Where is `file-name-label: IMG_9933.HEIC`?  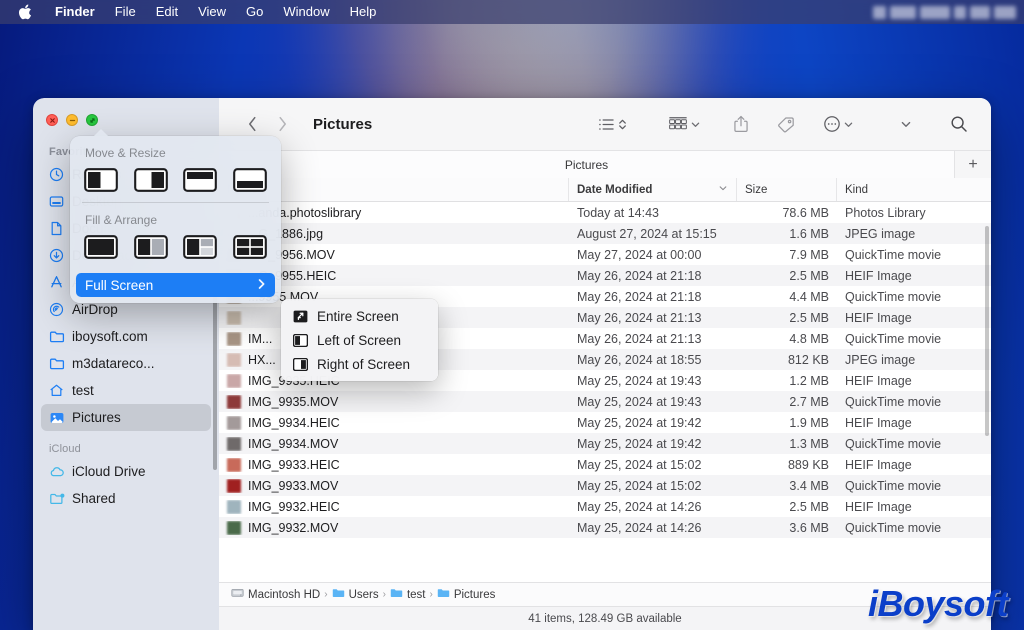 file-name-label: IMG_9933.HEIC is located at coordinates (294, 464).